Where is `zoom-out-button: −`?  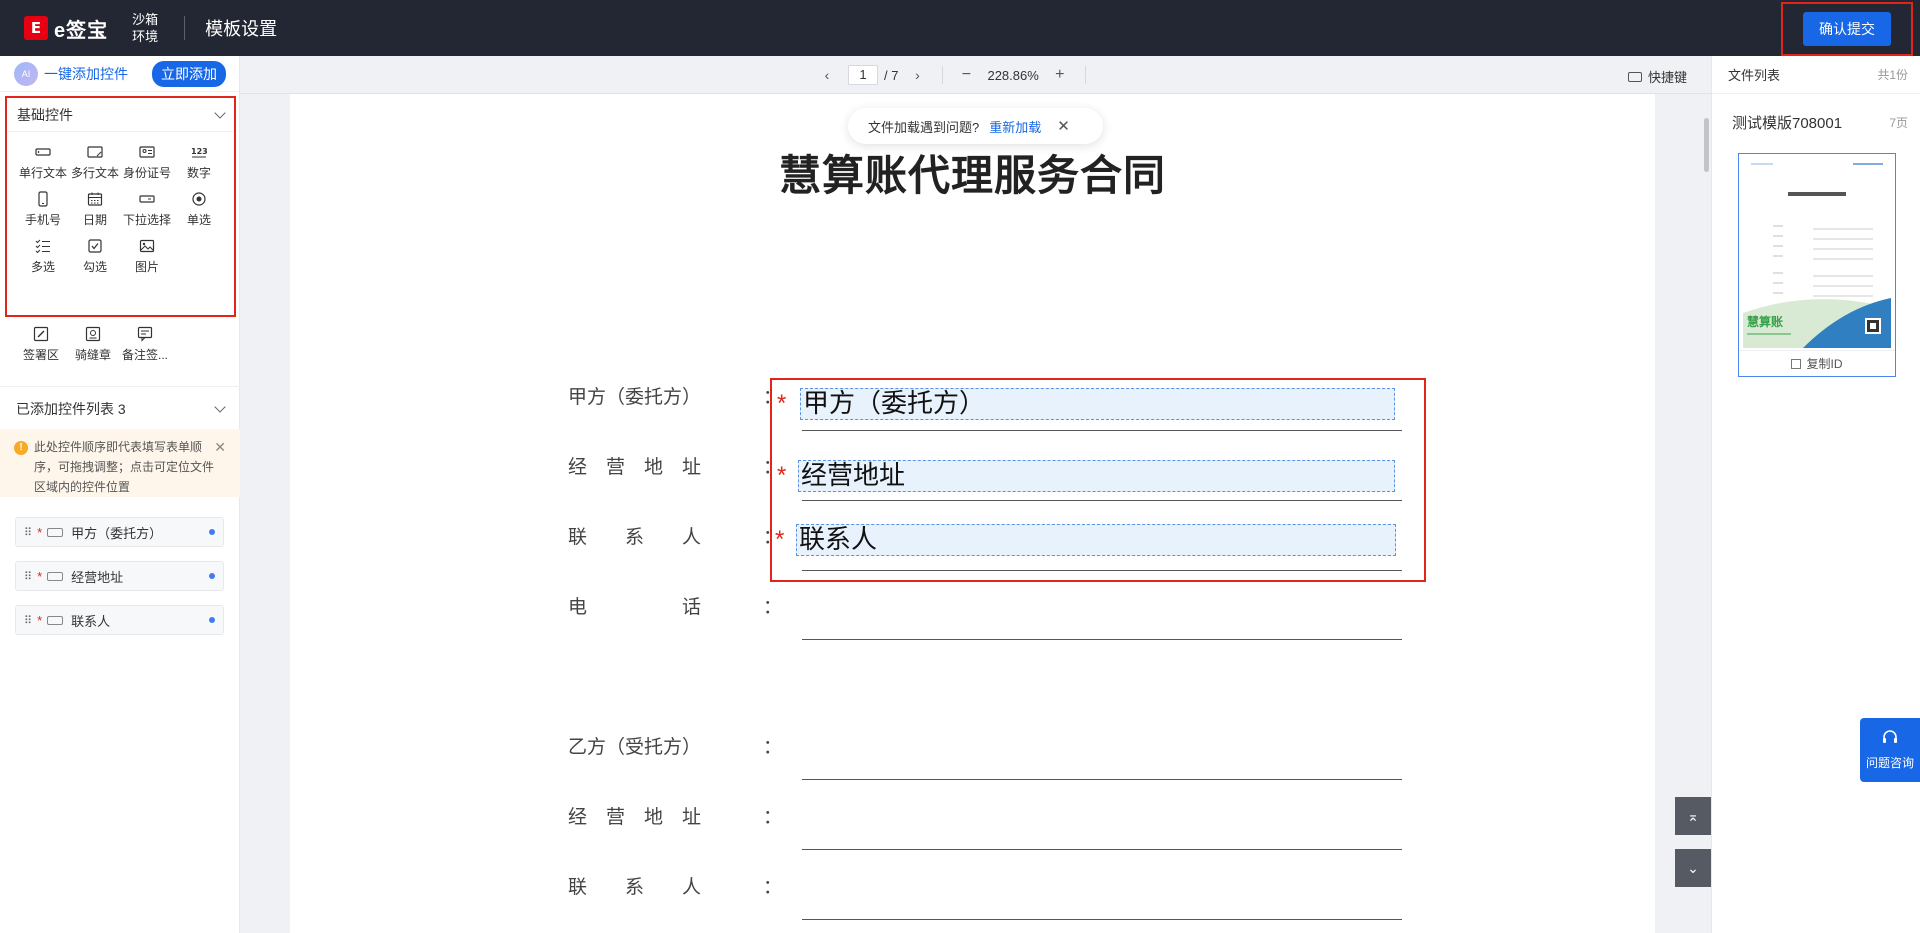 zoom-out-button: − is located at coordinates (966, 75).